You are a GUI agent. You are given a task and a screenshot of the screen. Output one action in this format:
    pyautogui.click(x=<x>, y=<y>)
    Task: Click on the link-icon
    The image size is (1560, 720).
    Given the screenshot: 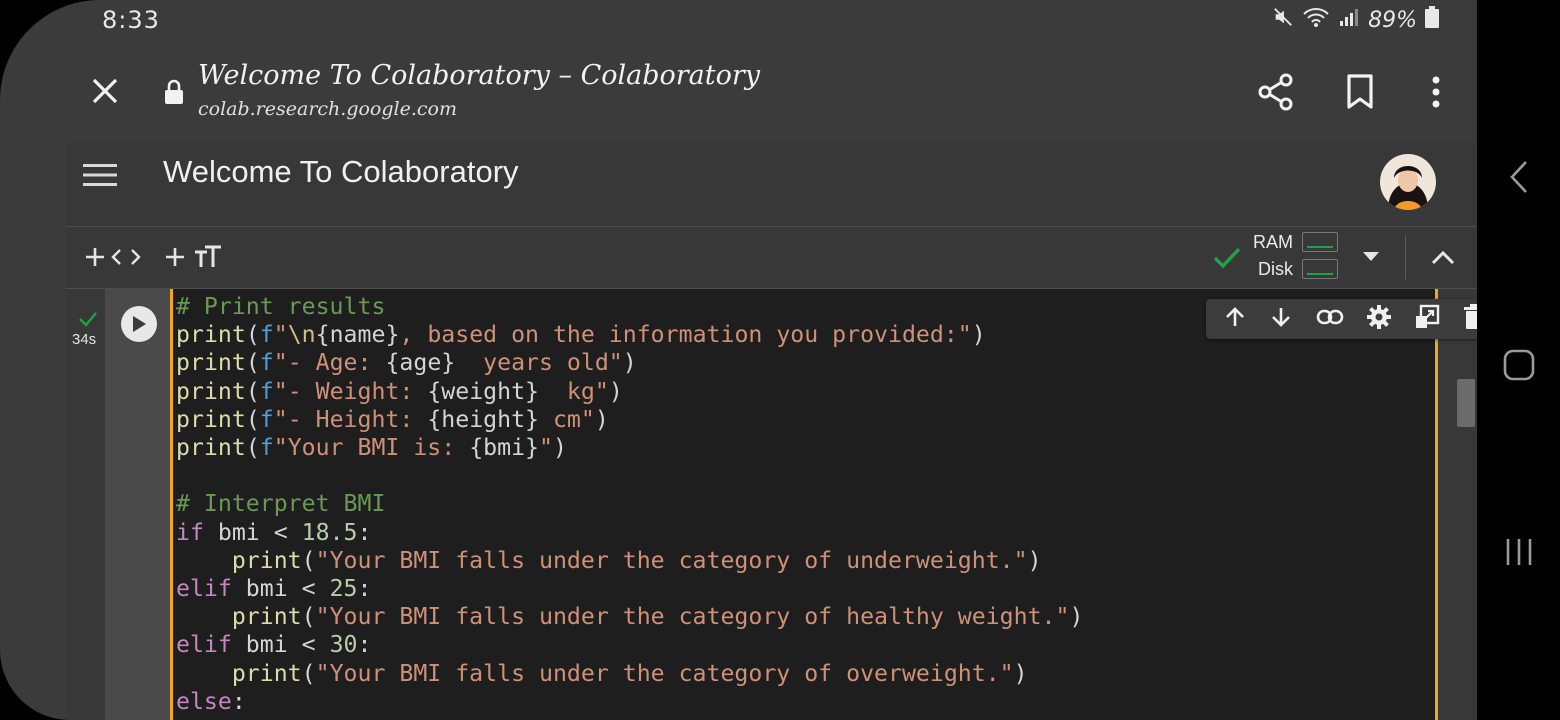 What is the action you would take?
    pyautogui.click(x=1330, y=319)
    